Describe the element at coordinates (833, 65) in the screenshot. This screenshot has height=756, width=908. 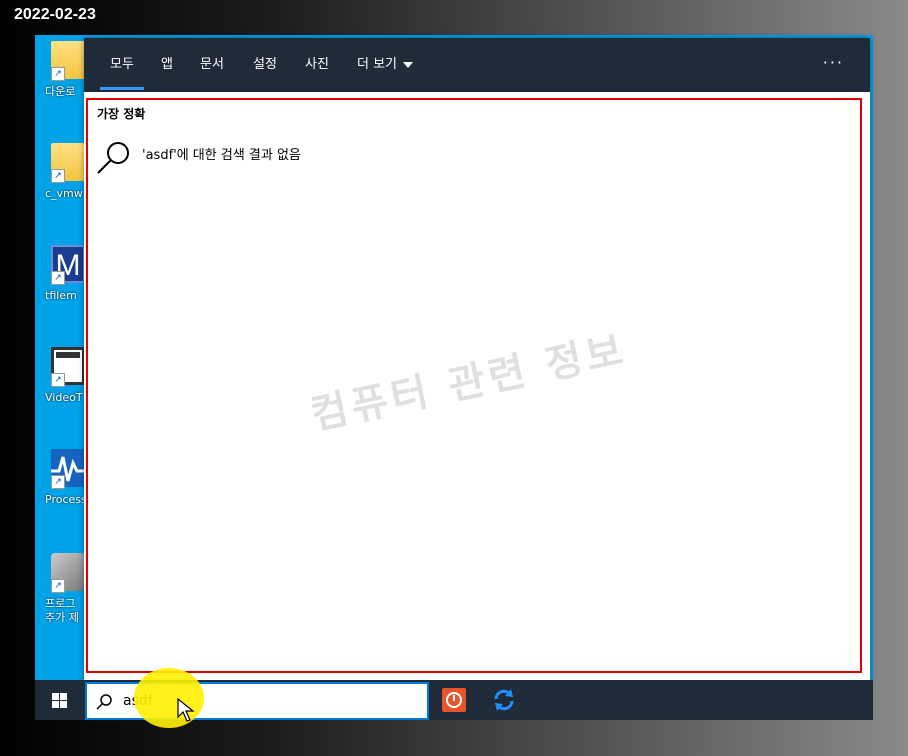
I see `ellipsis-icon: ···` at that location.